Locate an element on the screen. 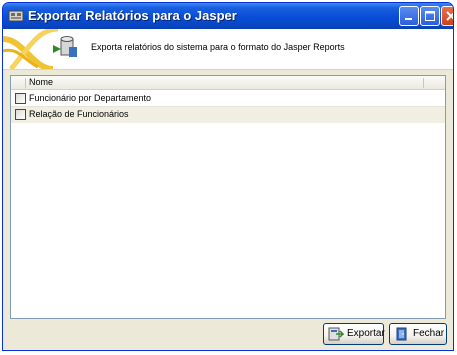 The width and height of the screenshot is (457, 355). maximize-icon is located at coordinates (430, 16).